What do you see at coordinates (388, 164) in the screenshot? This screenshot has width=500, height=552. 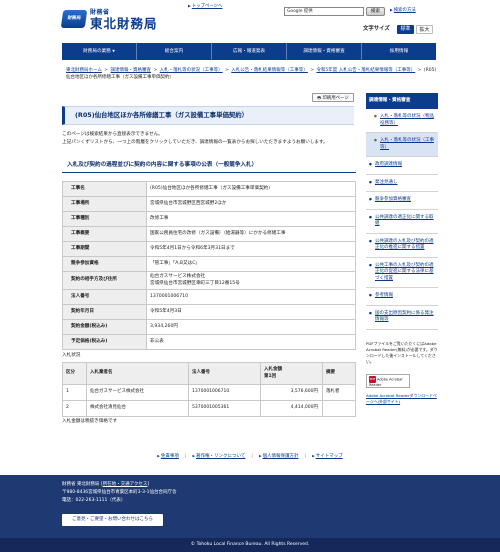 I see `sidebar-item-label: 政府調達情報` at bounding box center [388, 164].